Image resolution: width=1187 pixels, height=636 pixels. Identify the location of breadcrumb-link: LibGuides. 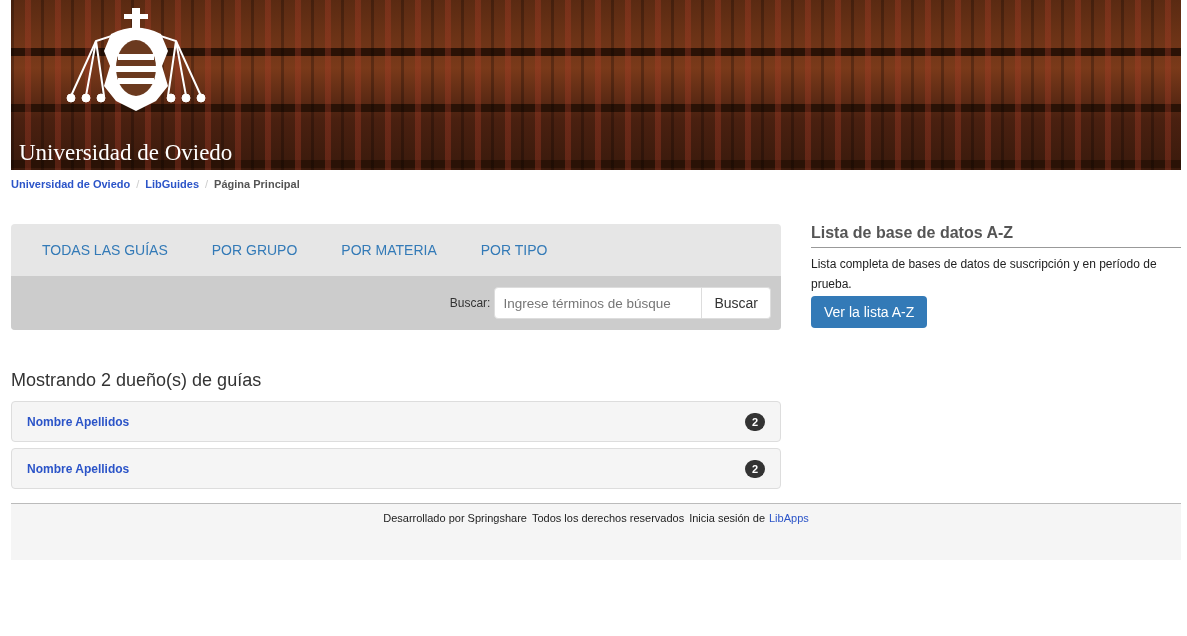
(172, 184).